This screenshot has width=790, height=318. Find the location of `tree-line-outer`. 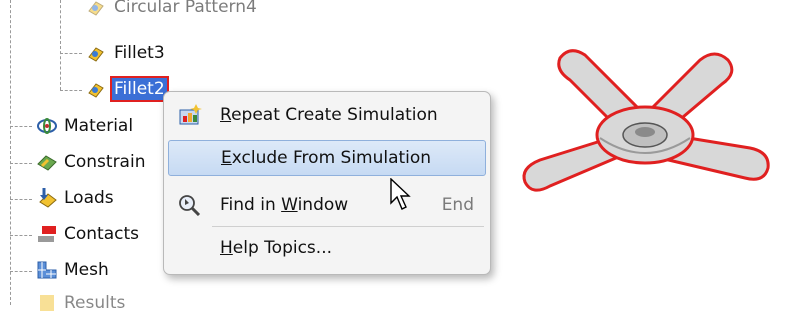

tree-line-outer is located at coordinates (10, 152).